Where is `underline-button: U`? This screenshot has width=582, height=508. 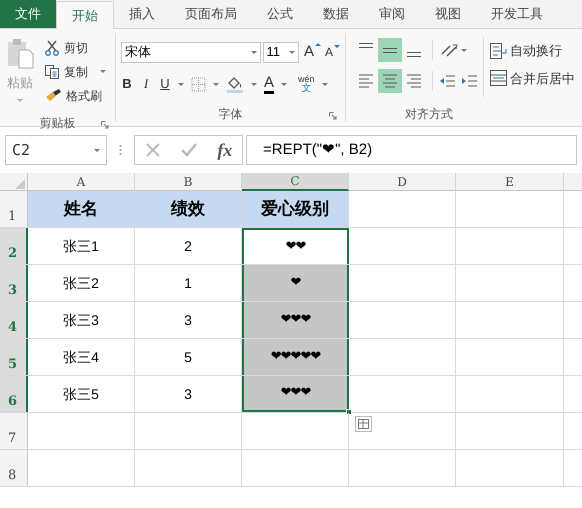
underline-button: U is located at coordinates (165, 84).